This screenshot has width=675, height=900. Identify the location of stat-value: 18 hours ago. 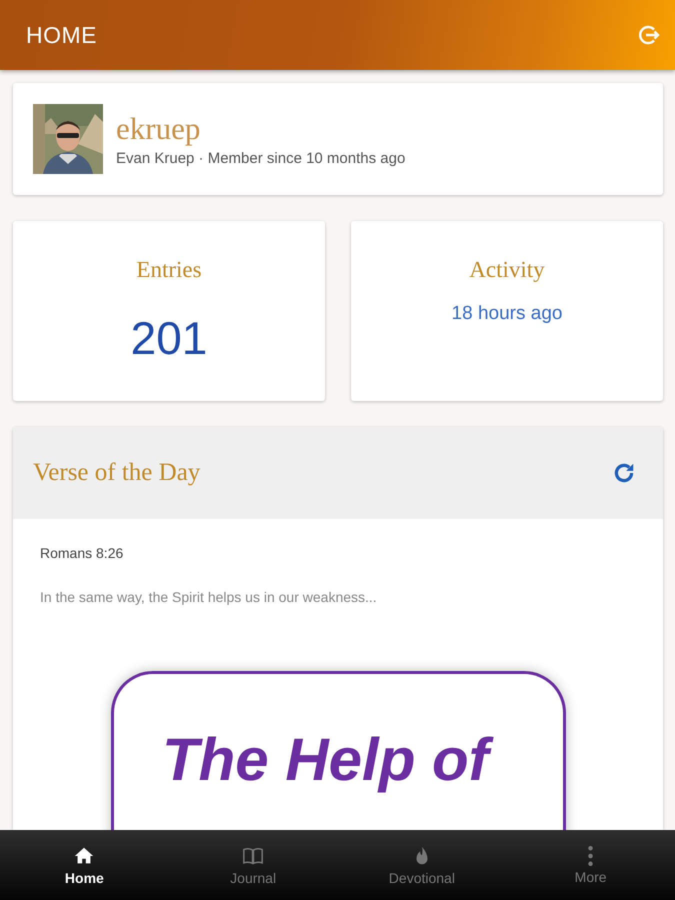
(507, 314).